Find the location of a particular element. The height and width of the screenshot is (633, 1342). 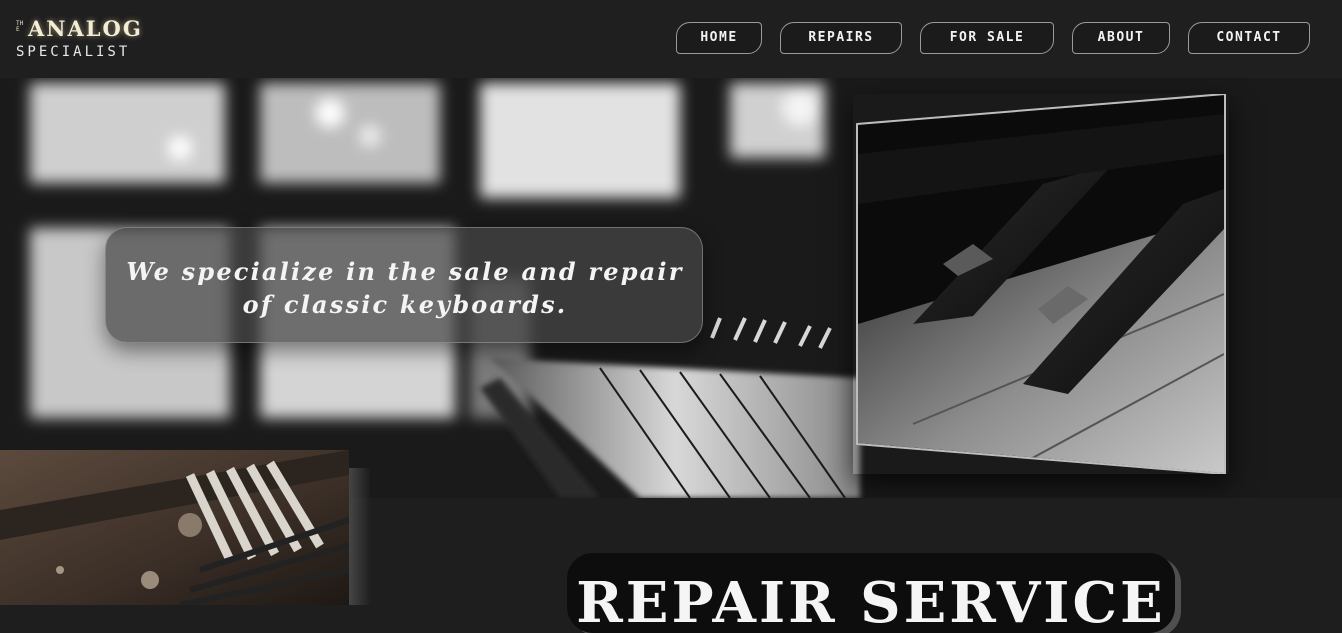

nav-contact: CONTACT is located at coordinates (1249, 38).